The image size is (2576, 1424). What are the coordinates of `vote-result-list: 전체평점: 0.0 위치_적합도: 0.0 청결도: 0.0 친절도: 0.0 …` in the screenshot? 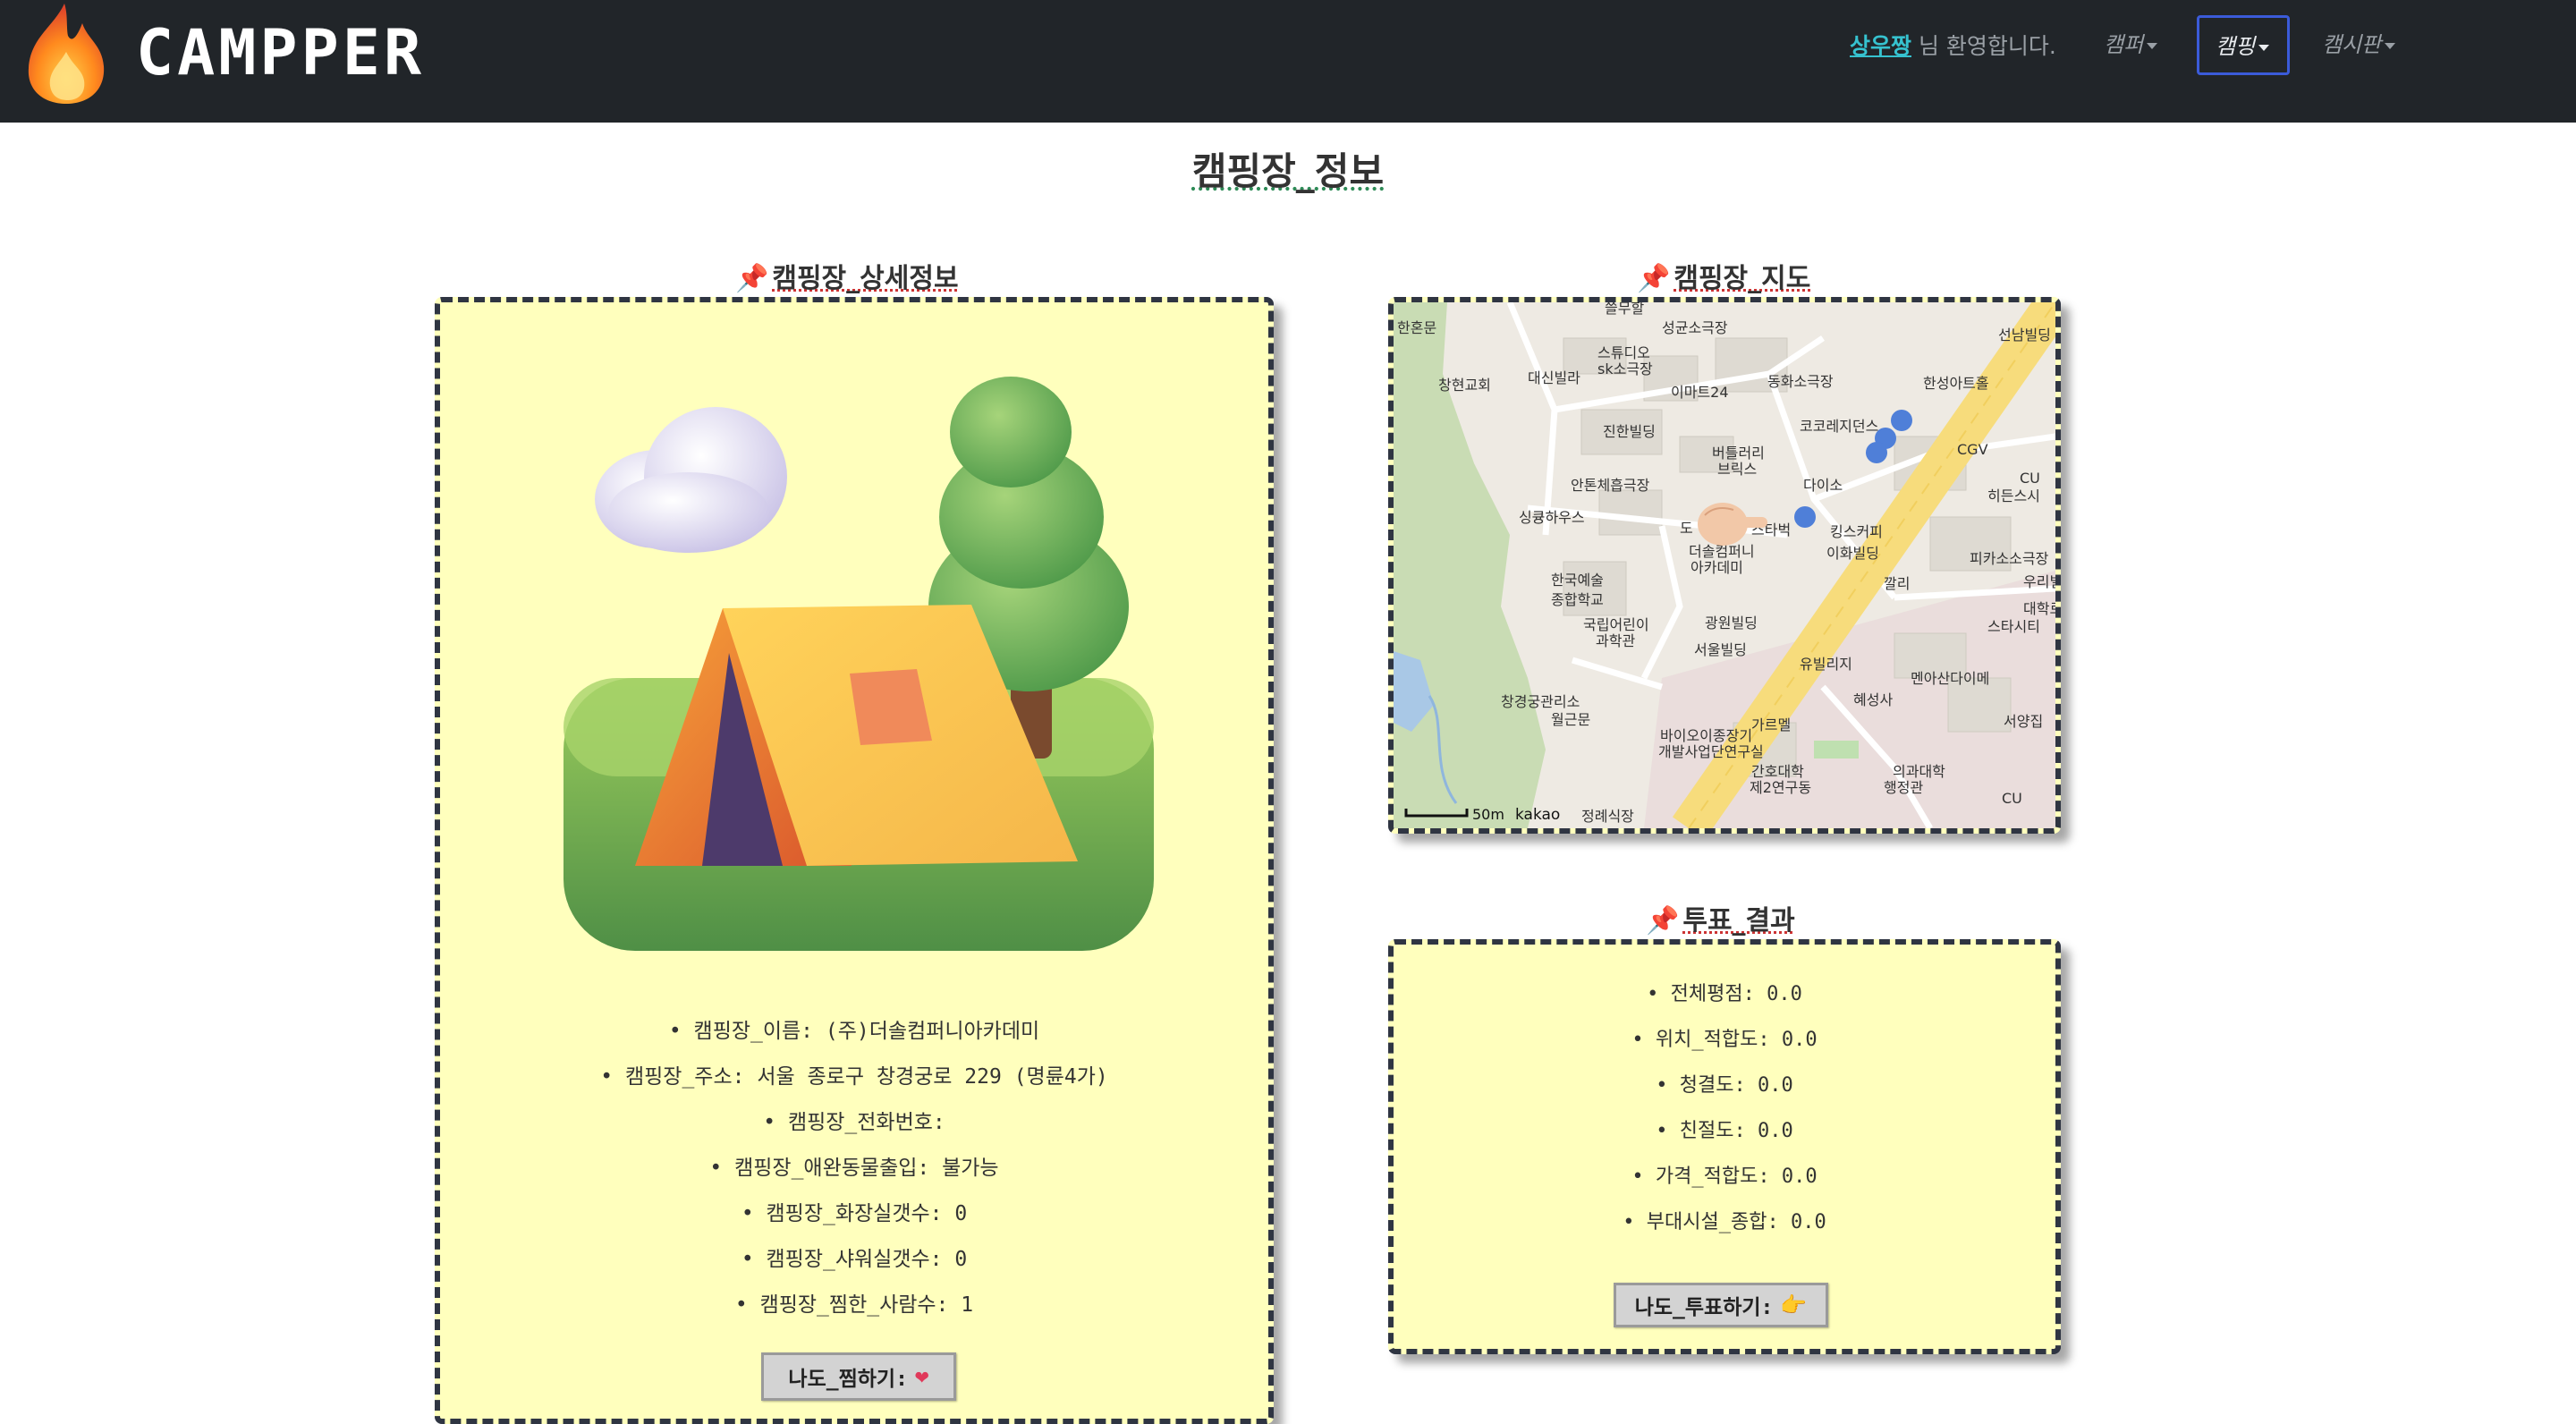 It's located at (1724, 1108).